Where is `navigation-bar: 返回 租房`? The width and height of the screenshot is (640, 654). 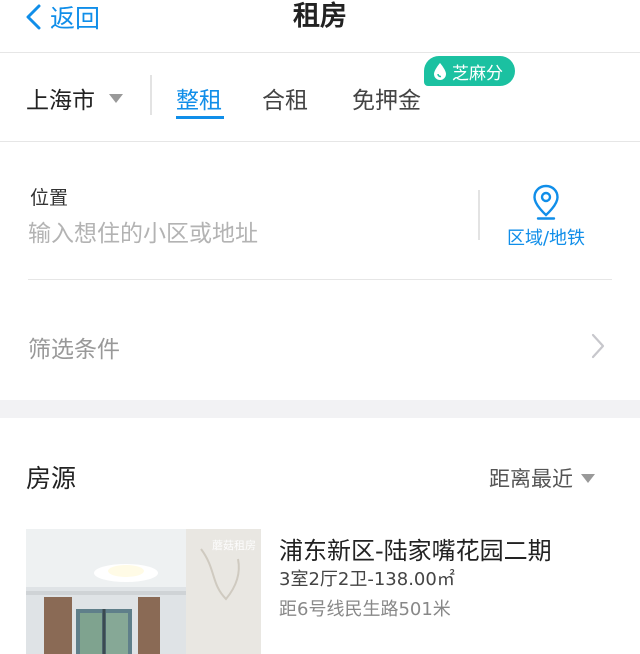 navigation-bar: 返回 租房 is located at coordinates (320, 26).